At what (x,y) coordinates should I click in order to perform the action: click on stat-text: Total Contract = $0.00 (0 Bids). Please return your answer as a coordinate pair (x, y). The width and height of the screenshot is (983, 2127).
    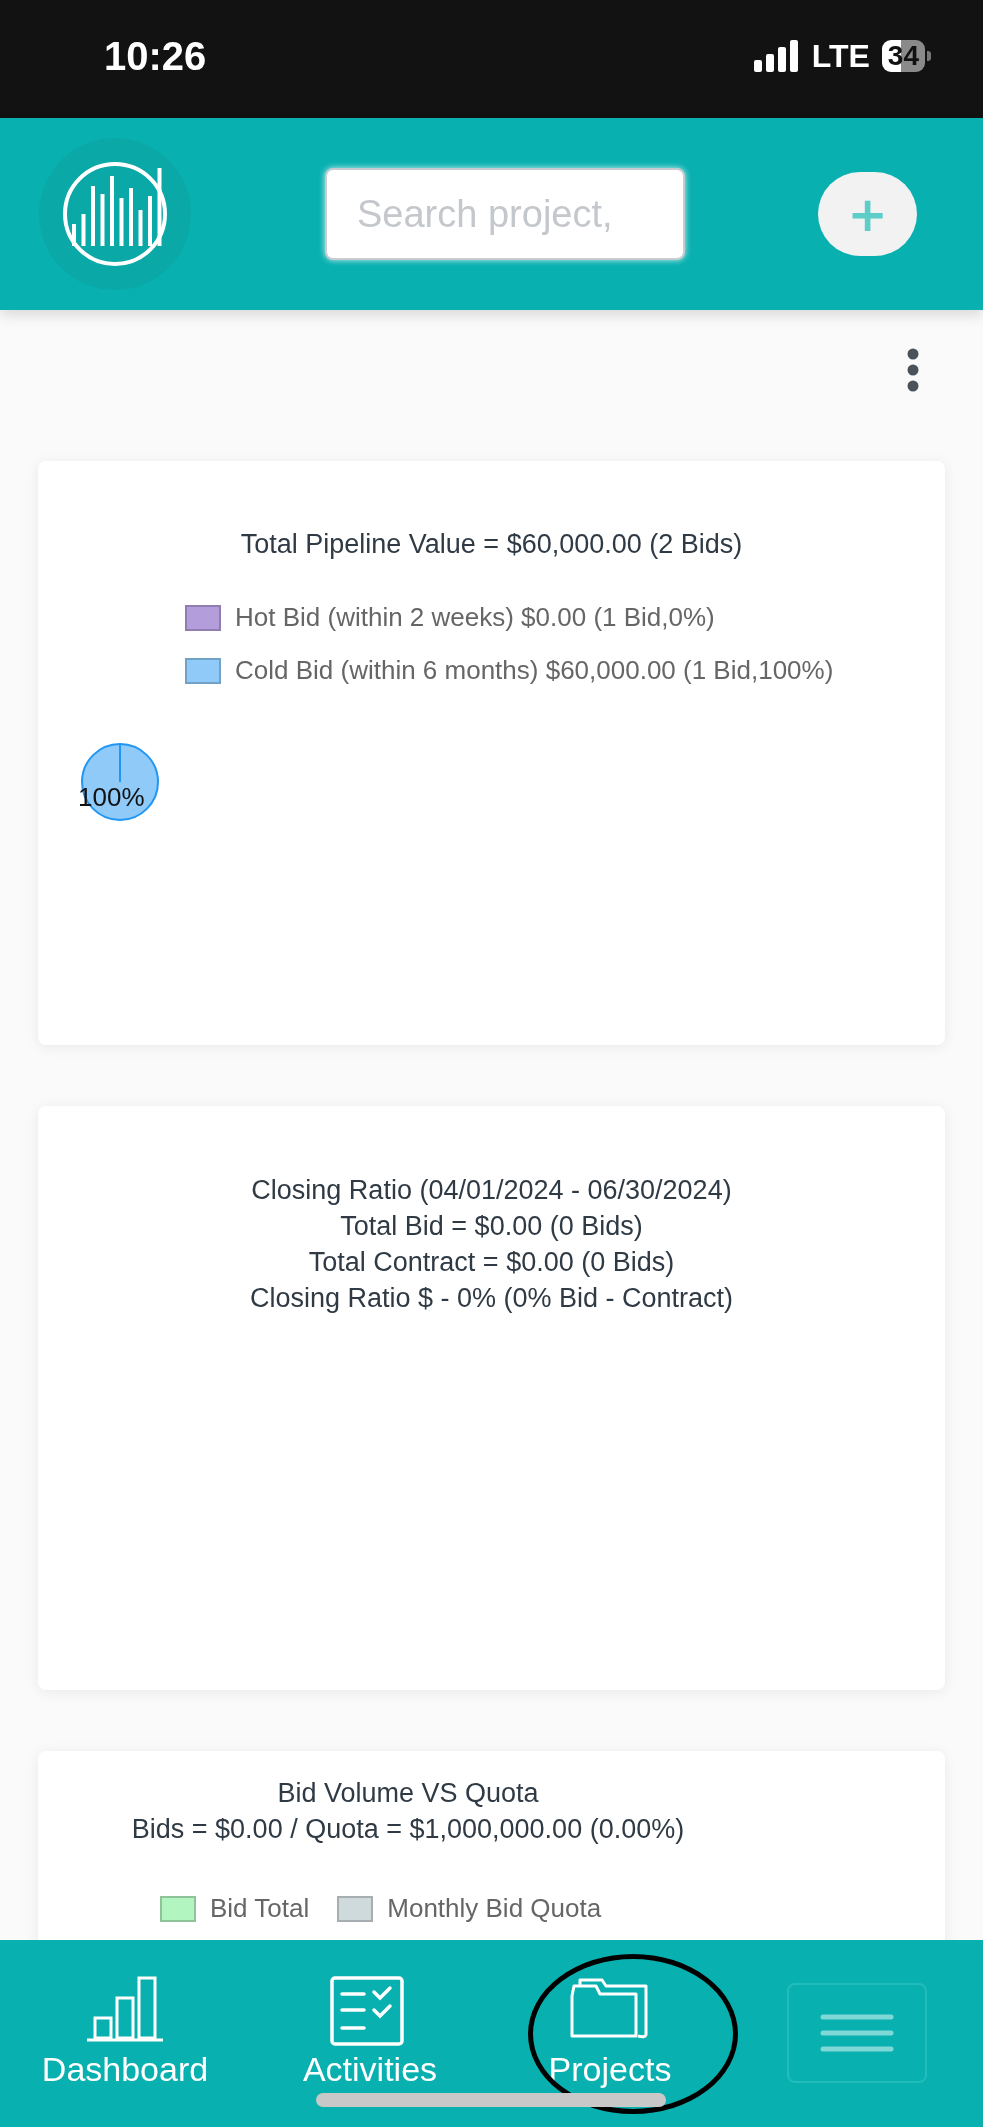
    Looking at the image, I should click on (491, 1262).